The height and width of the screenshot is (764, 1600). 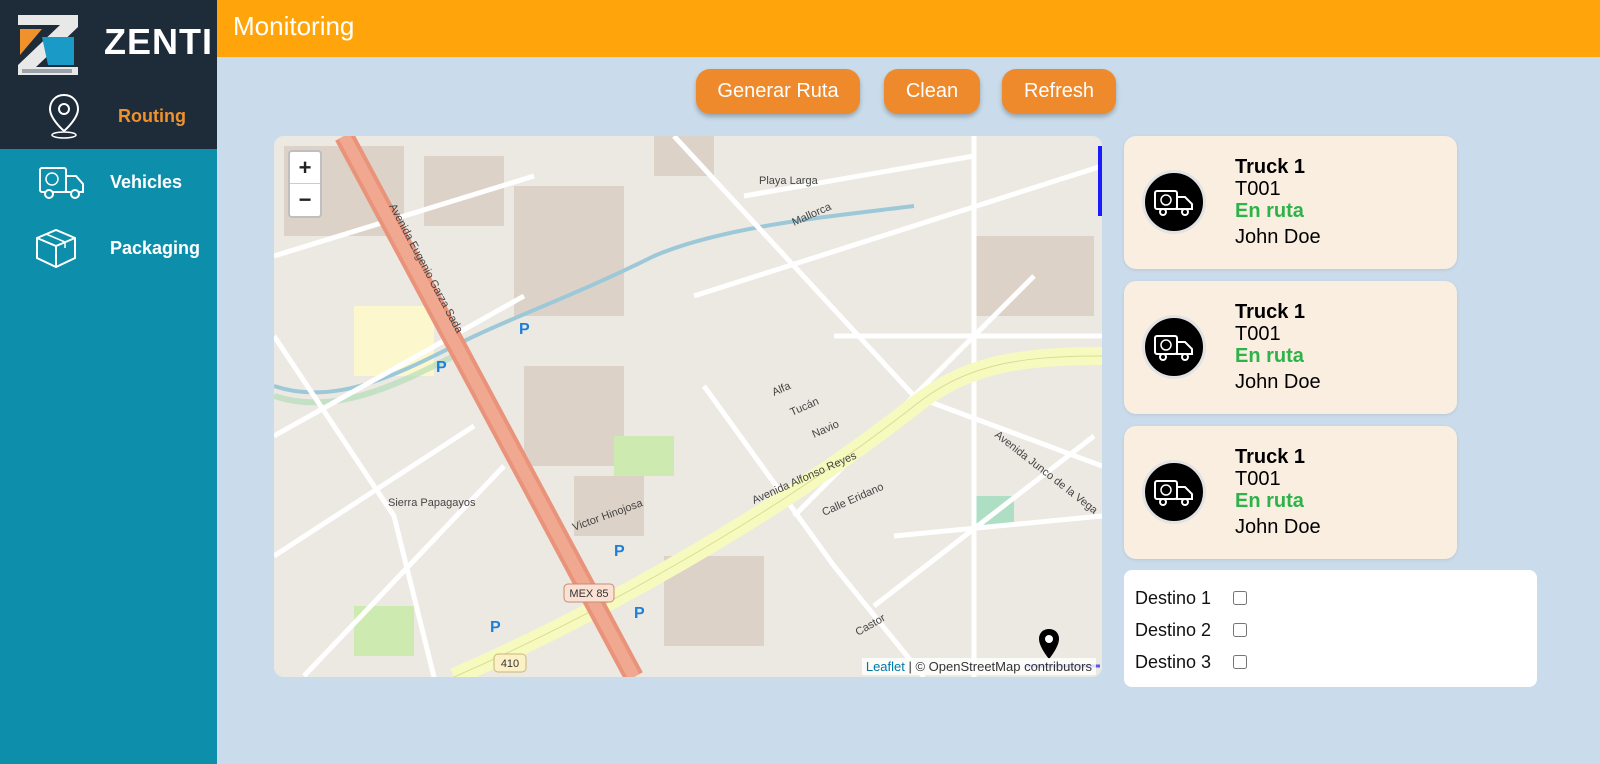 I want to click on destination-row: Destino 3, so click(x=1330, y=662).